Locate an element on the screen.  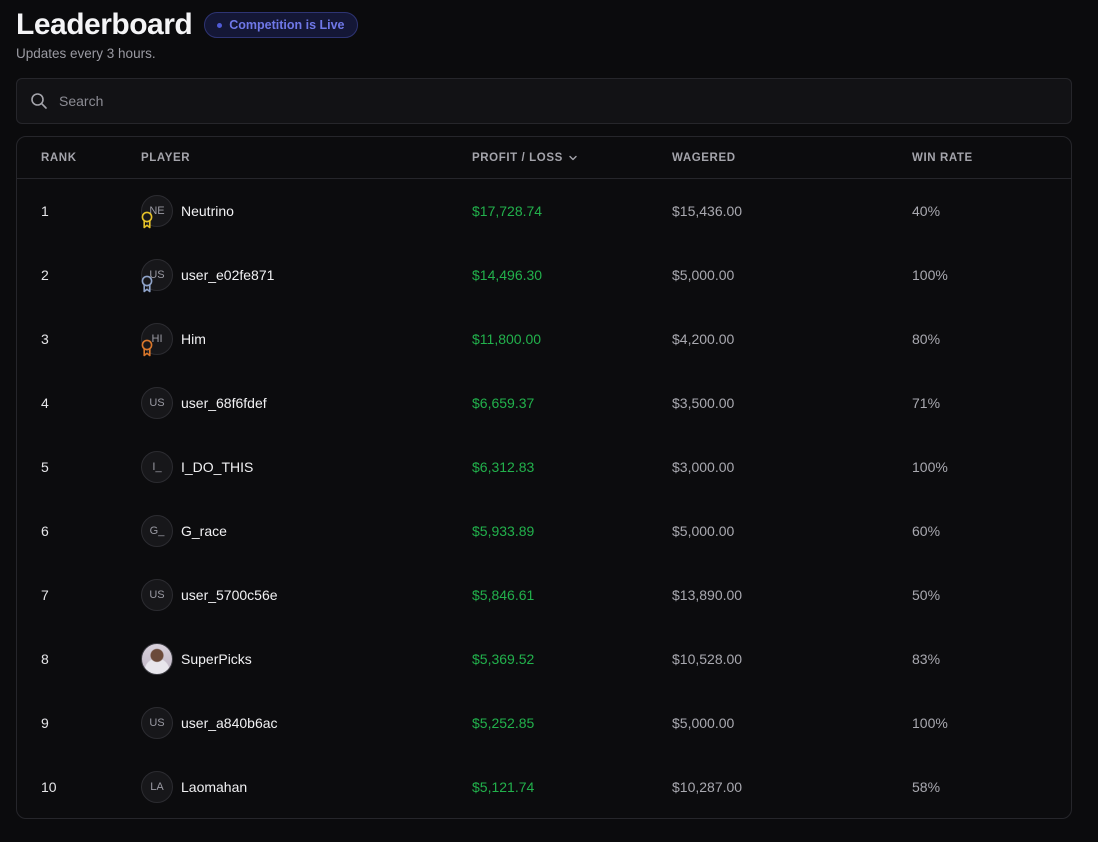
profit-cell: $5,933.89 is located at coordinates (503, 531).